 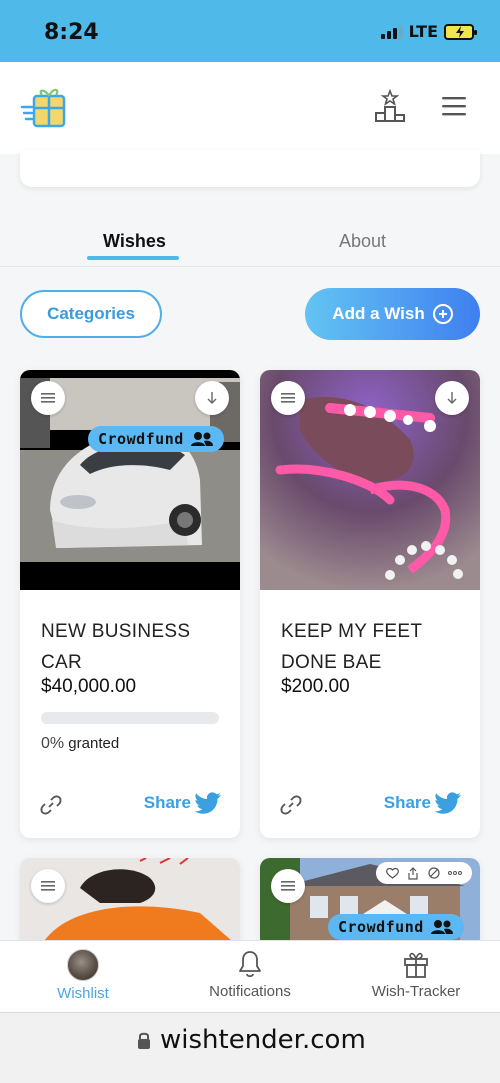 What do you see at coordinates (89, 686) in the screenshot?
I see `wish-price: $40,000.00` at bounding box center [89, 686].